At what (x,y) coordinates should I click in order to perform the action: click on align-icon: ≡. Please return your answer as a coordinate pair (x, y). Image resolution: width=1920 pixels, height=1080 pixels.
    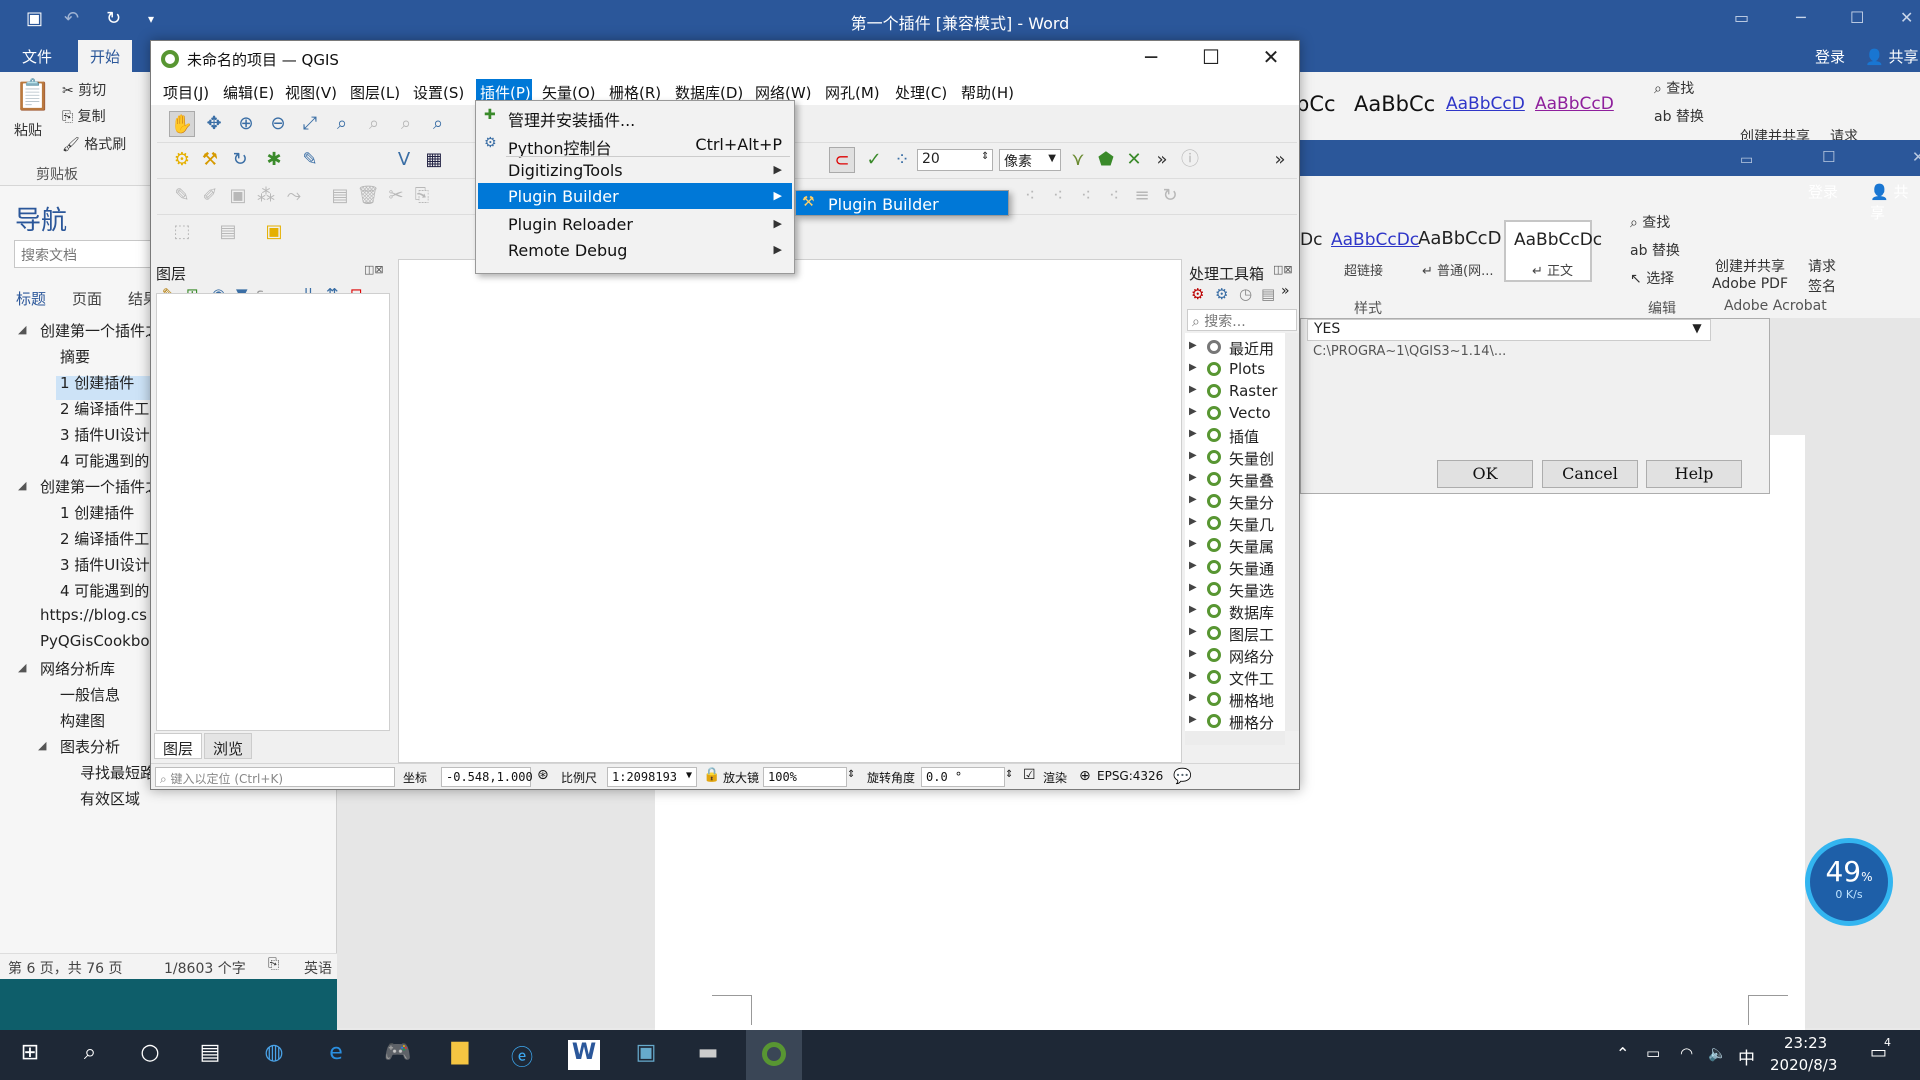
    Looking at the image, I should click on (1142, 196).